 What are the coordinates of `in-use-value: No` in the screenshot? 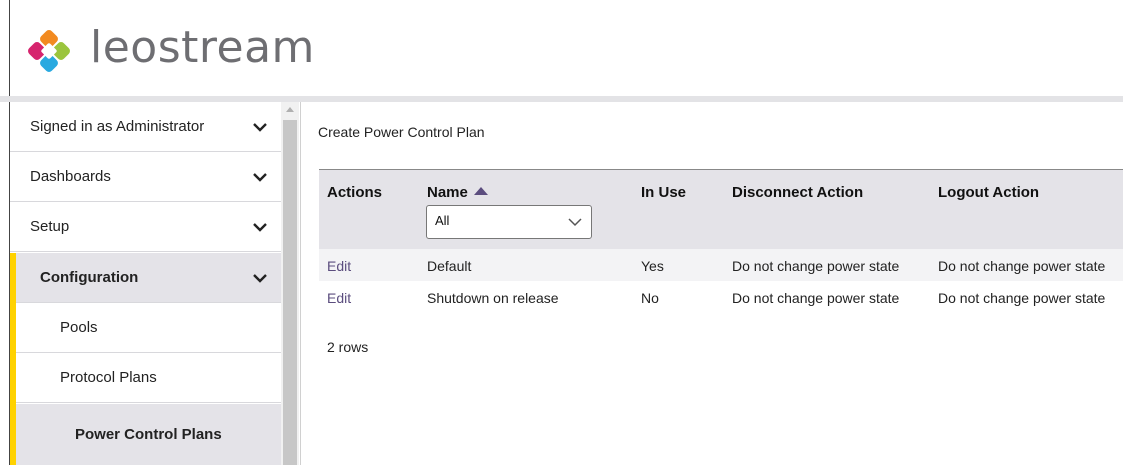 It's located at (650, 298).